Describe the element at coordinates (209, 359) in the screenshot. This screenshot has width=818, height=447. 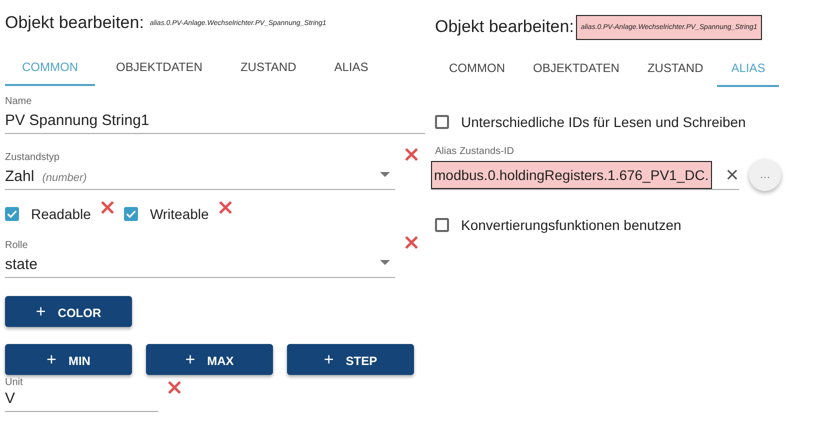
I see `add-button: + MAX` at that location.